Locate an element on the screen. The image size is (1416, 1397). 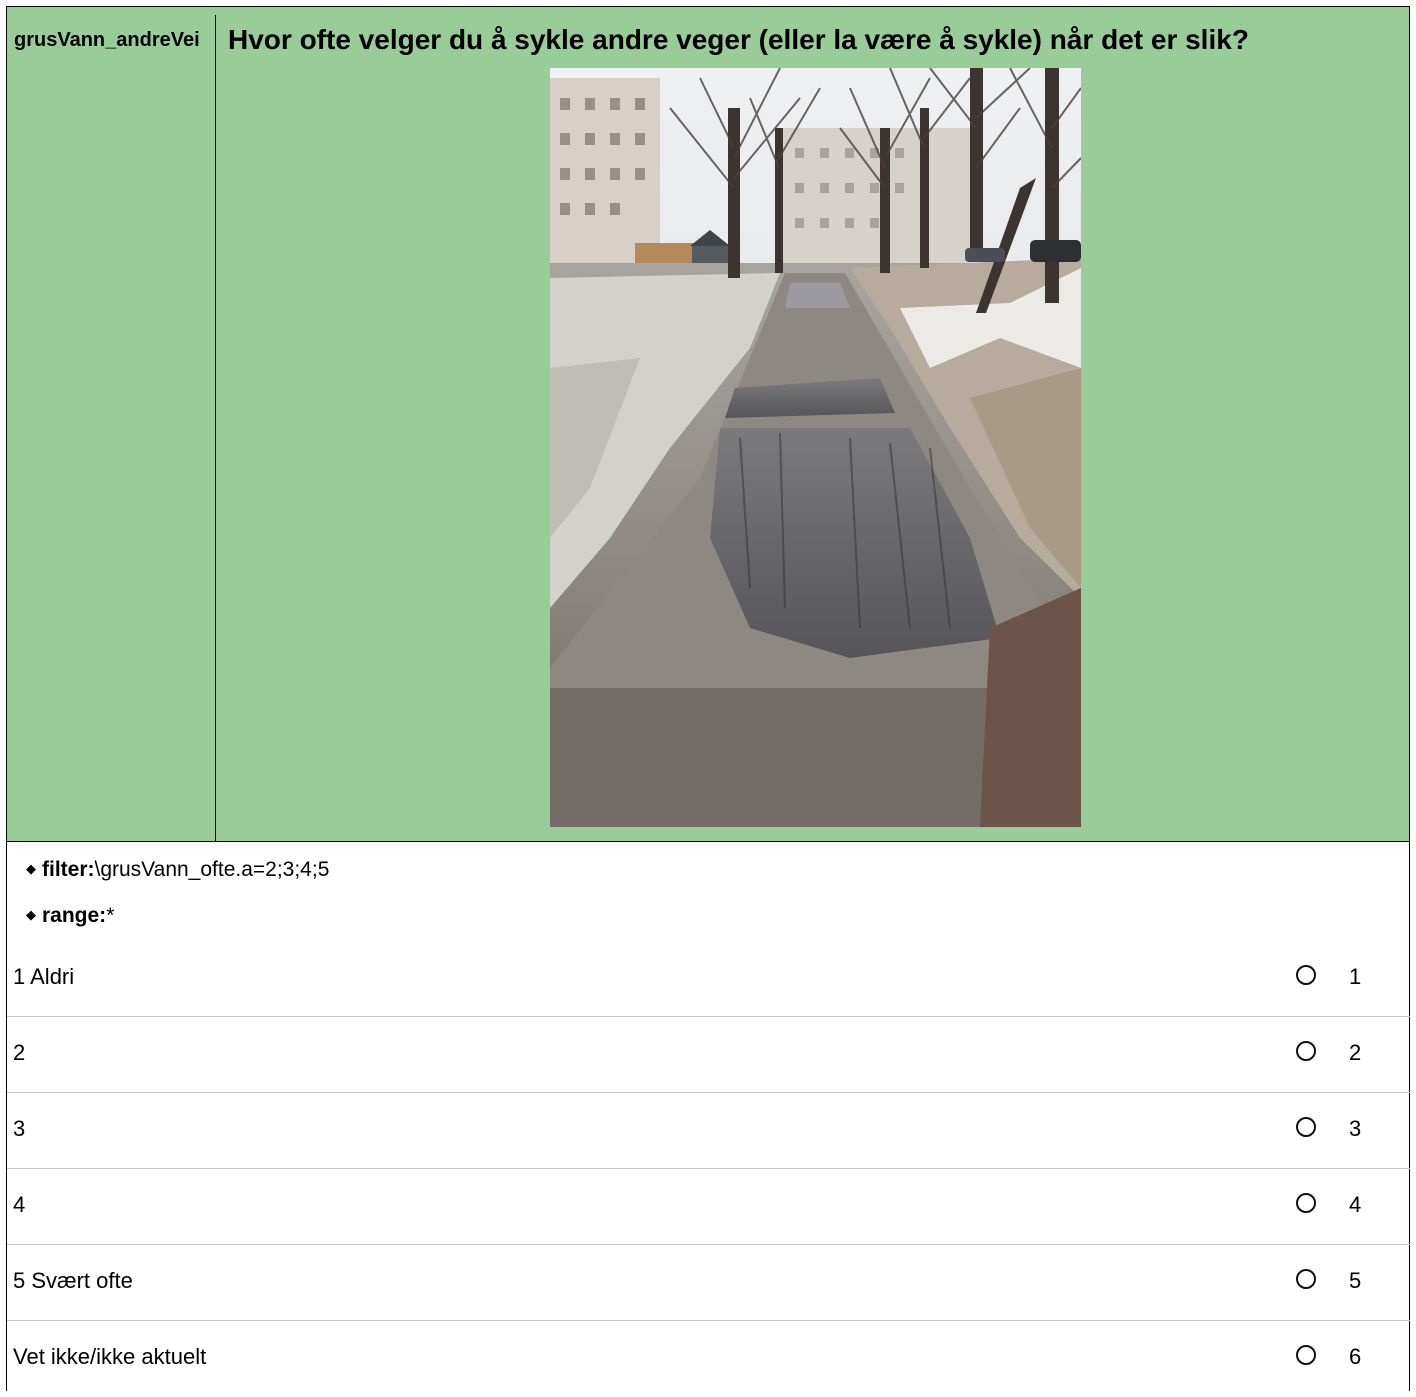
option-label: 1 Aldri is located at coordinates (44, 976).